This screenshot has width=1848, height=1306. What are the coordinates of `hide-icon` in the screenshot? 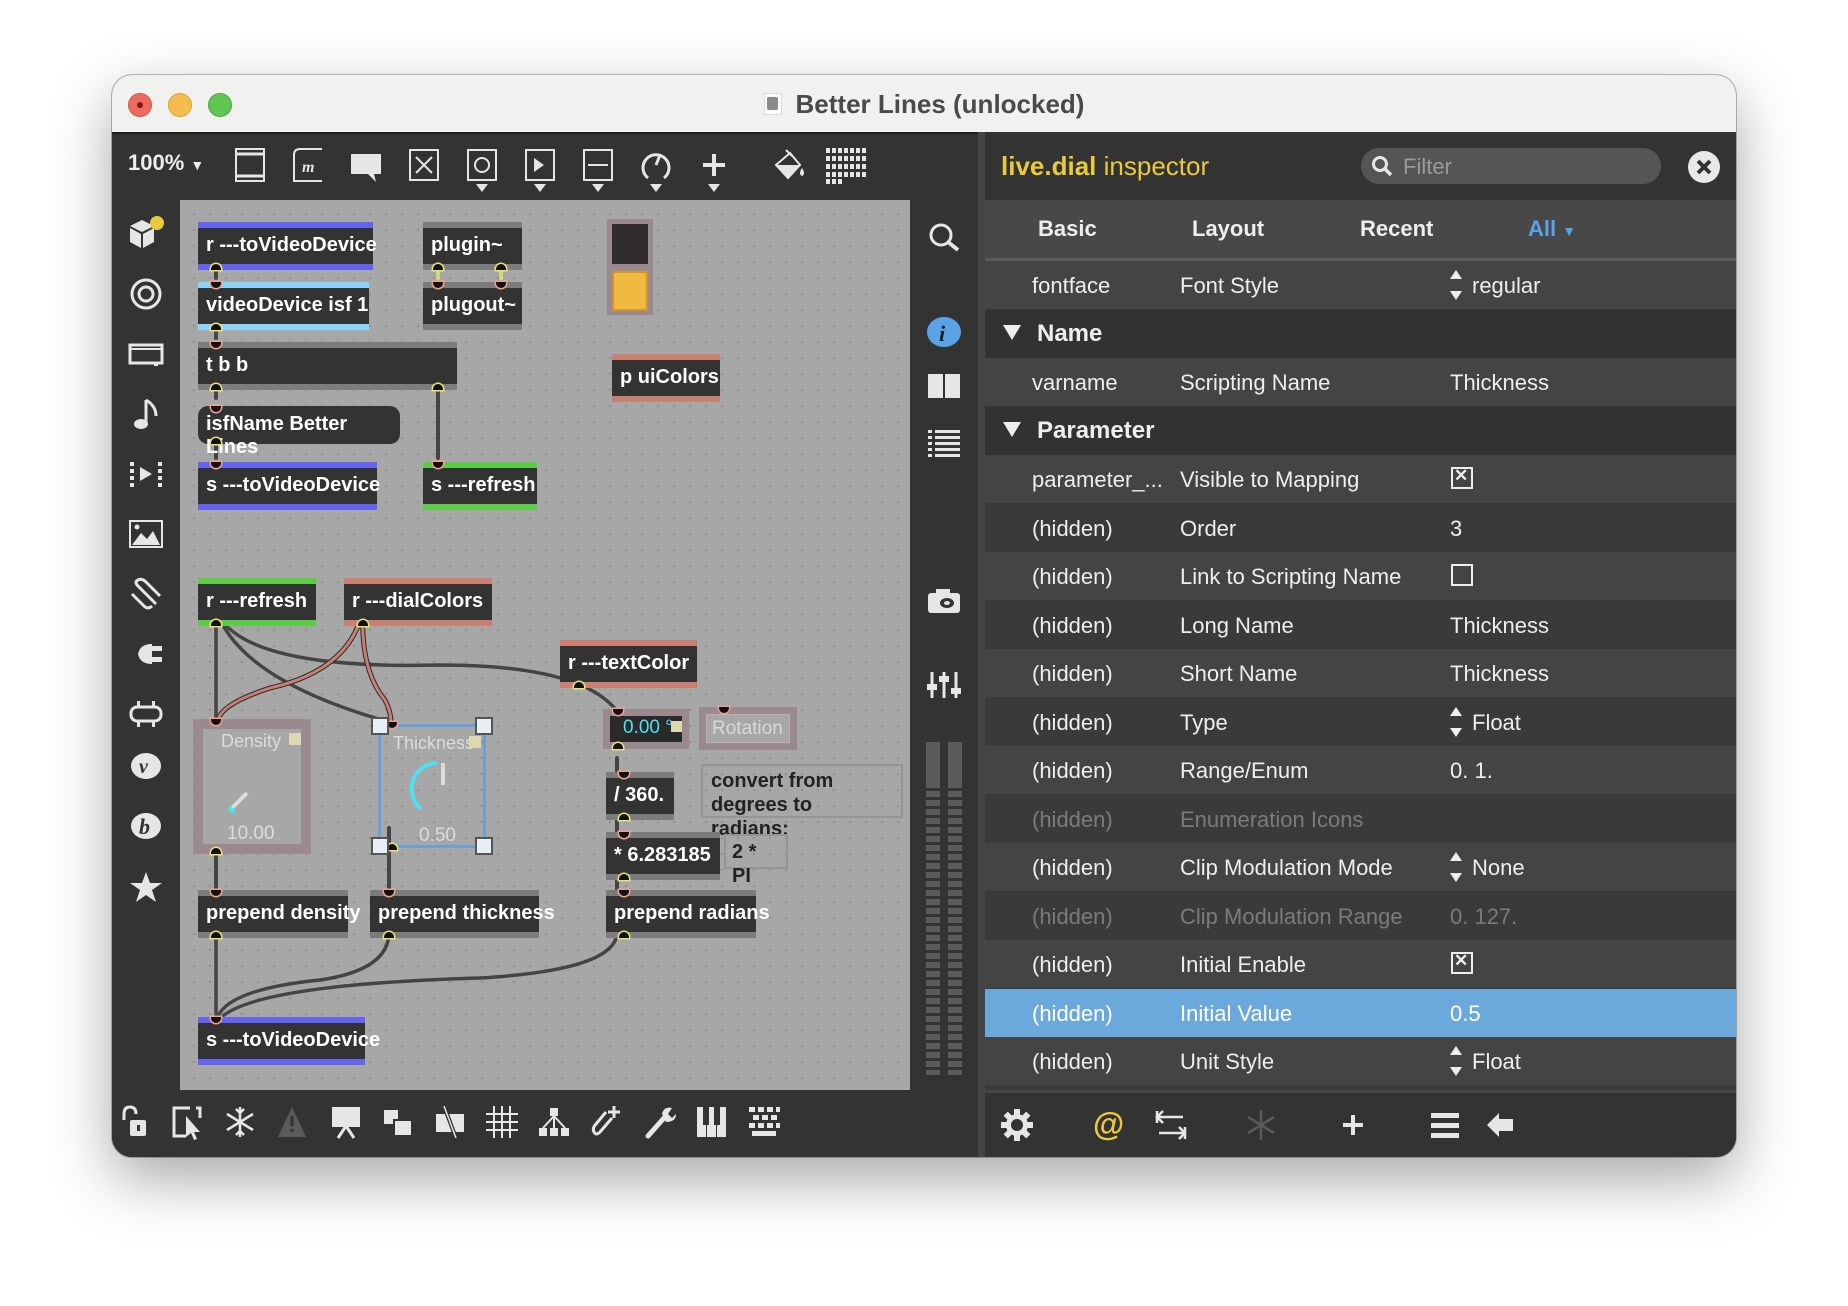 It's located at (450, 1122).